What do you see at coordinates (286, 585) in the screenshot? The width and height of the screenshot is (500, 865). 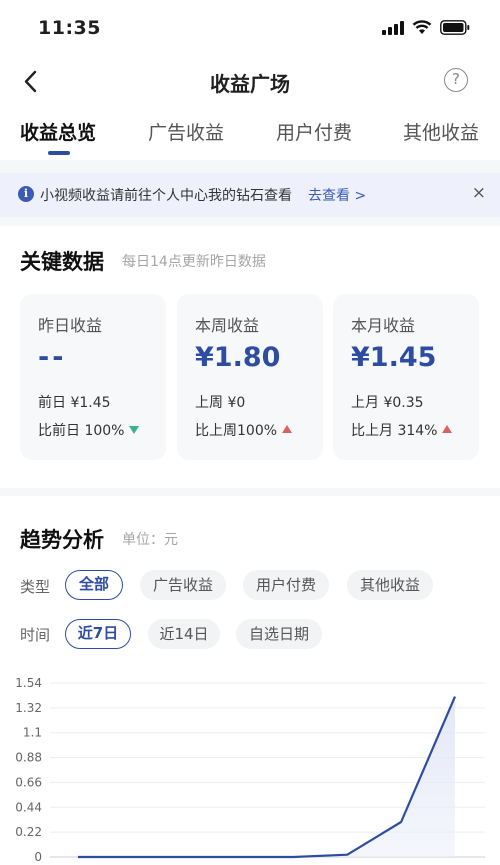 I see `type-chip-user: 用户付费` at bounding box center [286, 585].